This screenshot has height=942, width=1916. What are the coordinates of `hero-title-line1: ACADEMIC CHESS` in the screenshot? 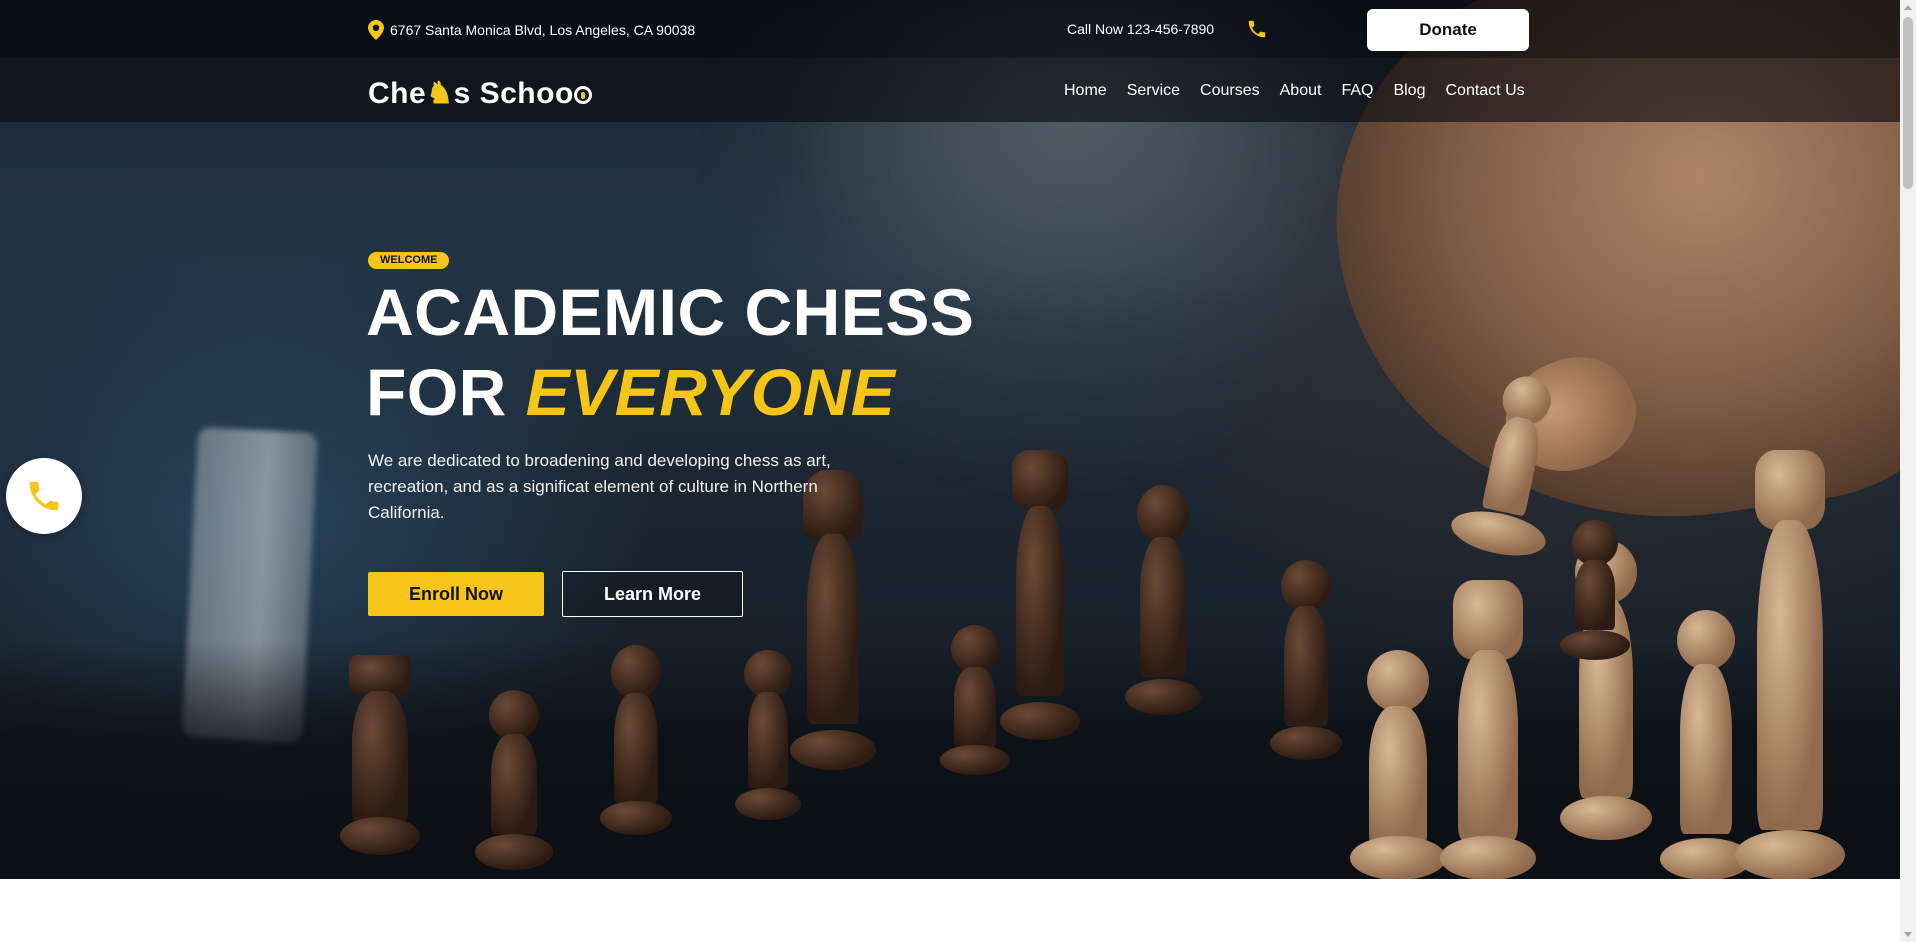 It's located at (670, 312).